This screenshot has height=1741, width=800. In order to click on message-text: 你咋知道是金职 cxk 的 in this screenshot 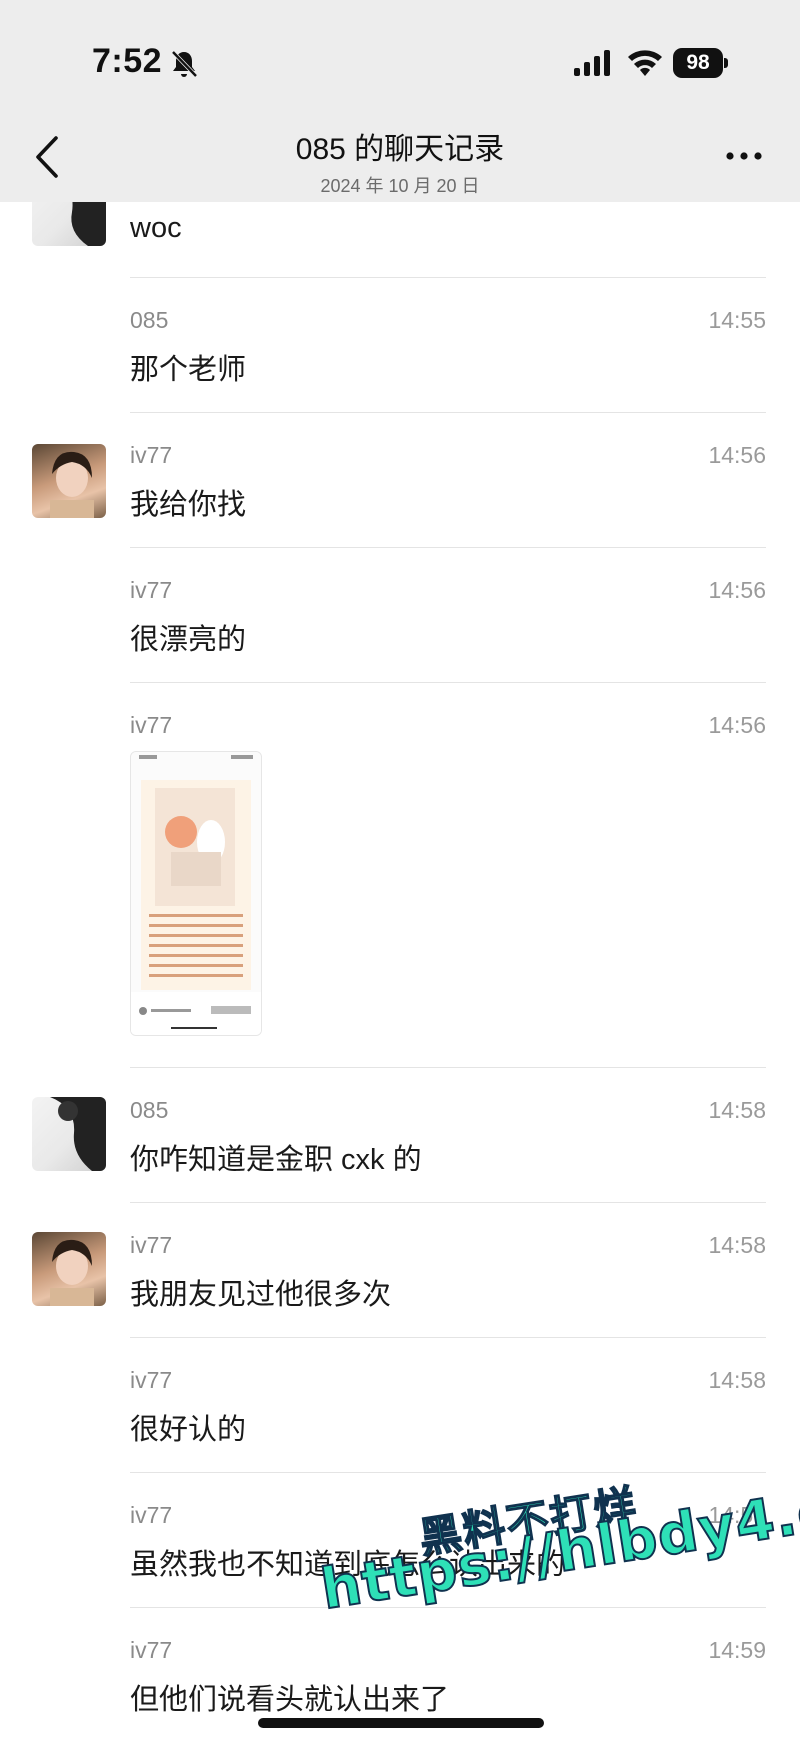, I will do `click(276, 1160)`.